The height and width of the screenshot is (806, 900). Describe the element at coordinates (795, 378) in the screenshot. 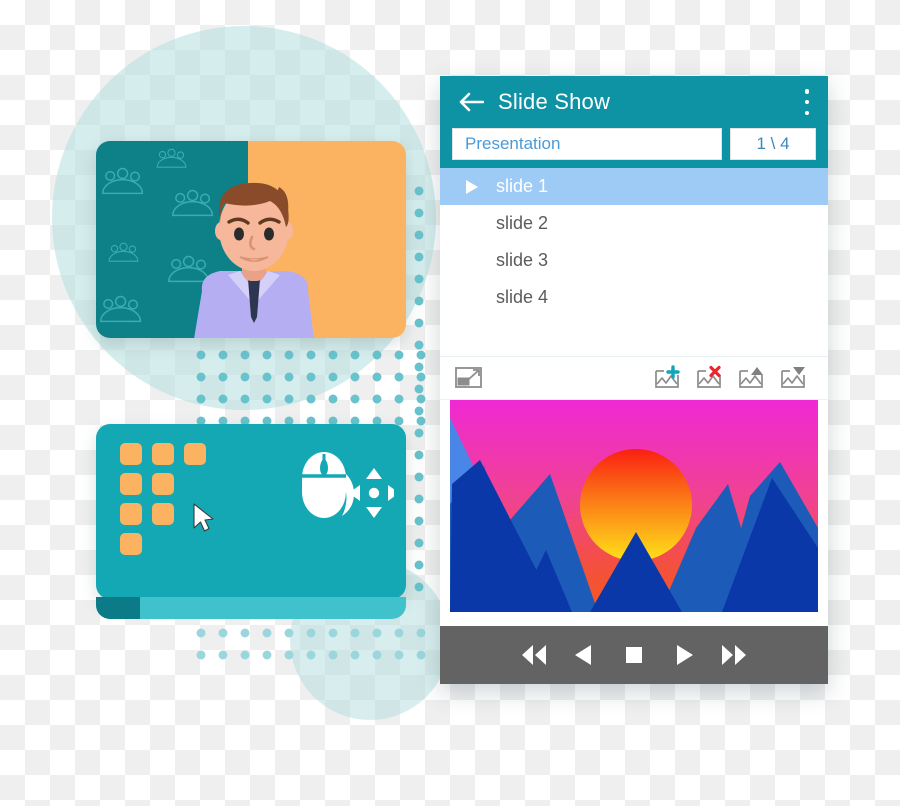

I see `move-image-down-icon` at that location.